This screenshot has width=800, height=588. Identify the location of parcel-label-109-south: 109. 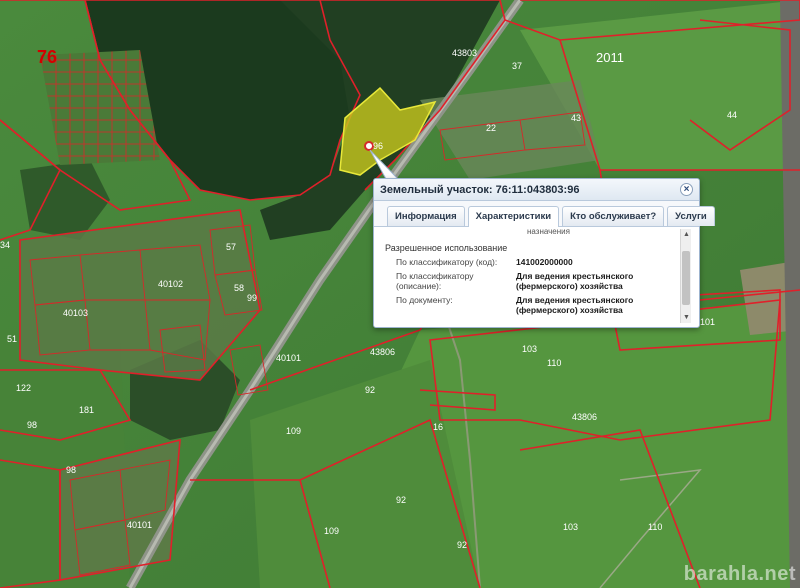
(331, 531).